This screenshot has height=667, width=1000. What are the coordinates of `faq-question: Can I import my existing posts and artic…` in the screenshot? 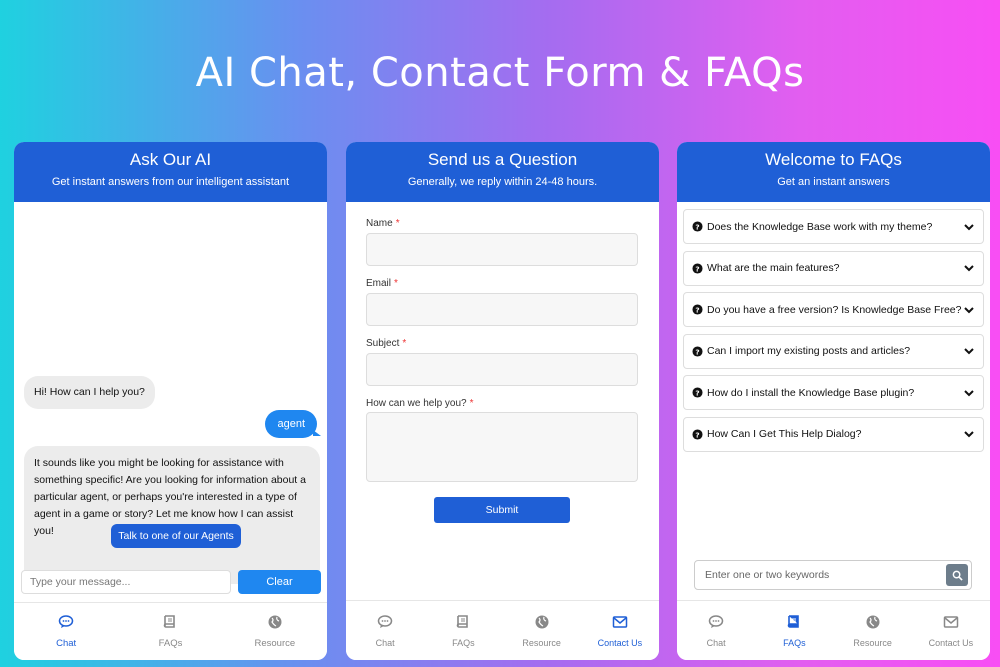 It's located at (809, 351).